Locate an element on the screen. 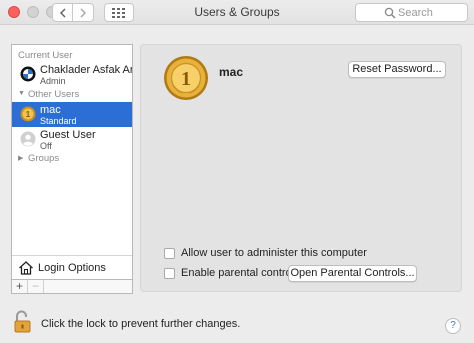 This screenshot has height=343, width=474. add-user-button: + is located at coordinates (20, 286).